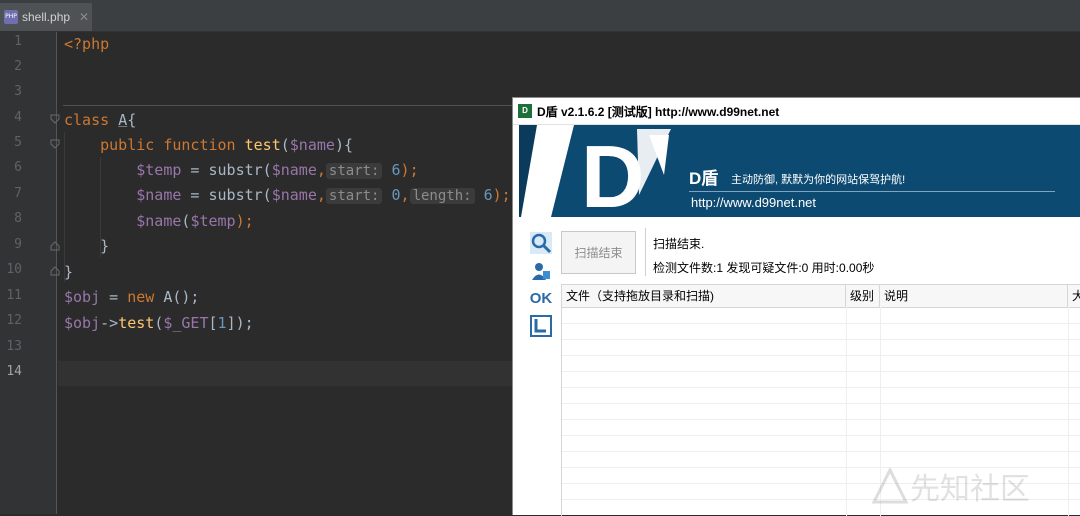 The width and height of the screenshot is (1080, 516). I want to click on vertical-separator, so click(645, 252).